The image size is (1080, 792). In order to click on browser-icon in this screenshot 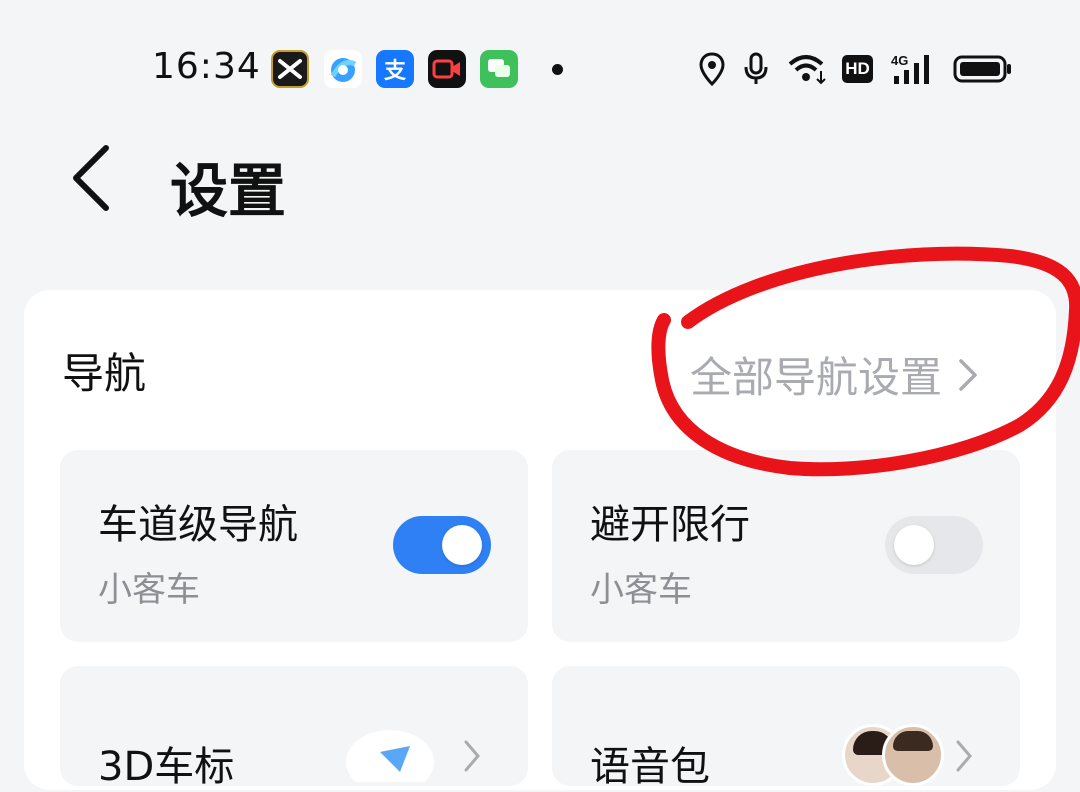, I will do `click(343, 69)`.